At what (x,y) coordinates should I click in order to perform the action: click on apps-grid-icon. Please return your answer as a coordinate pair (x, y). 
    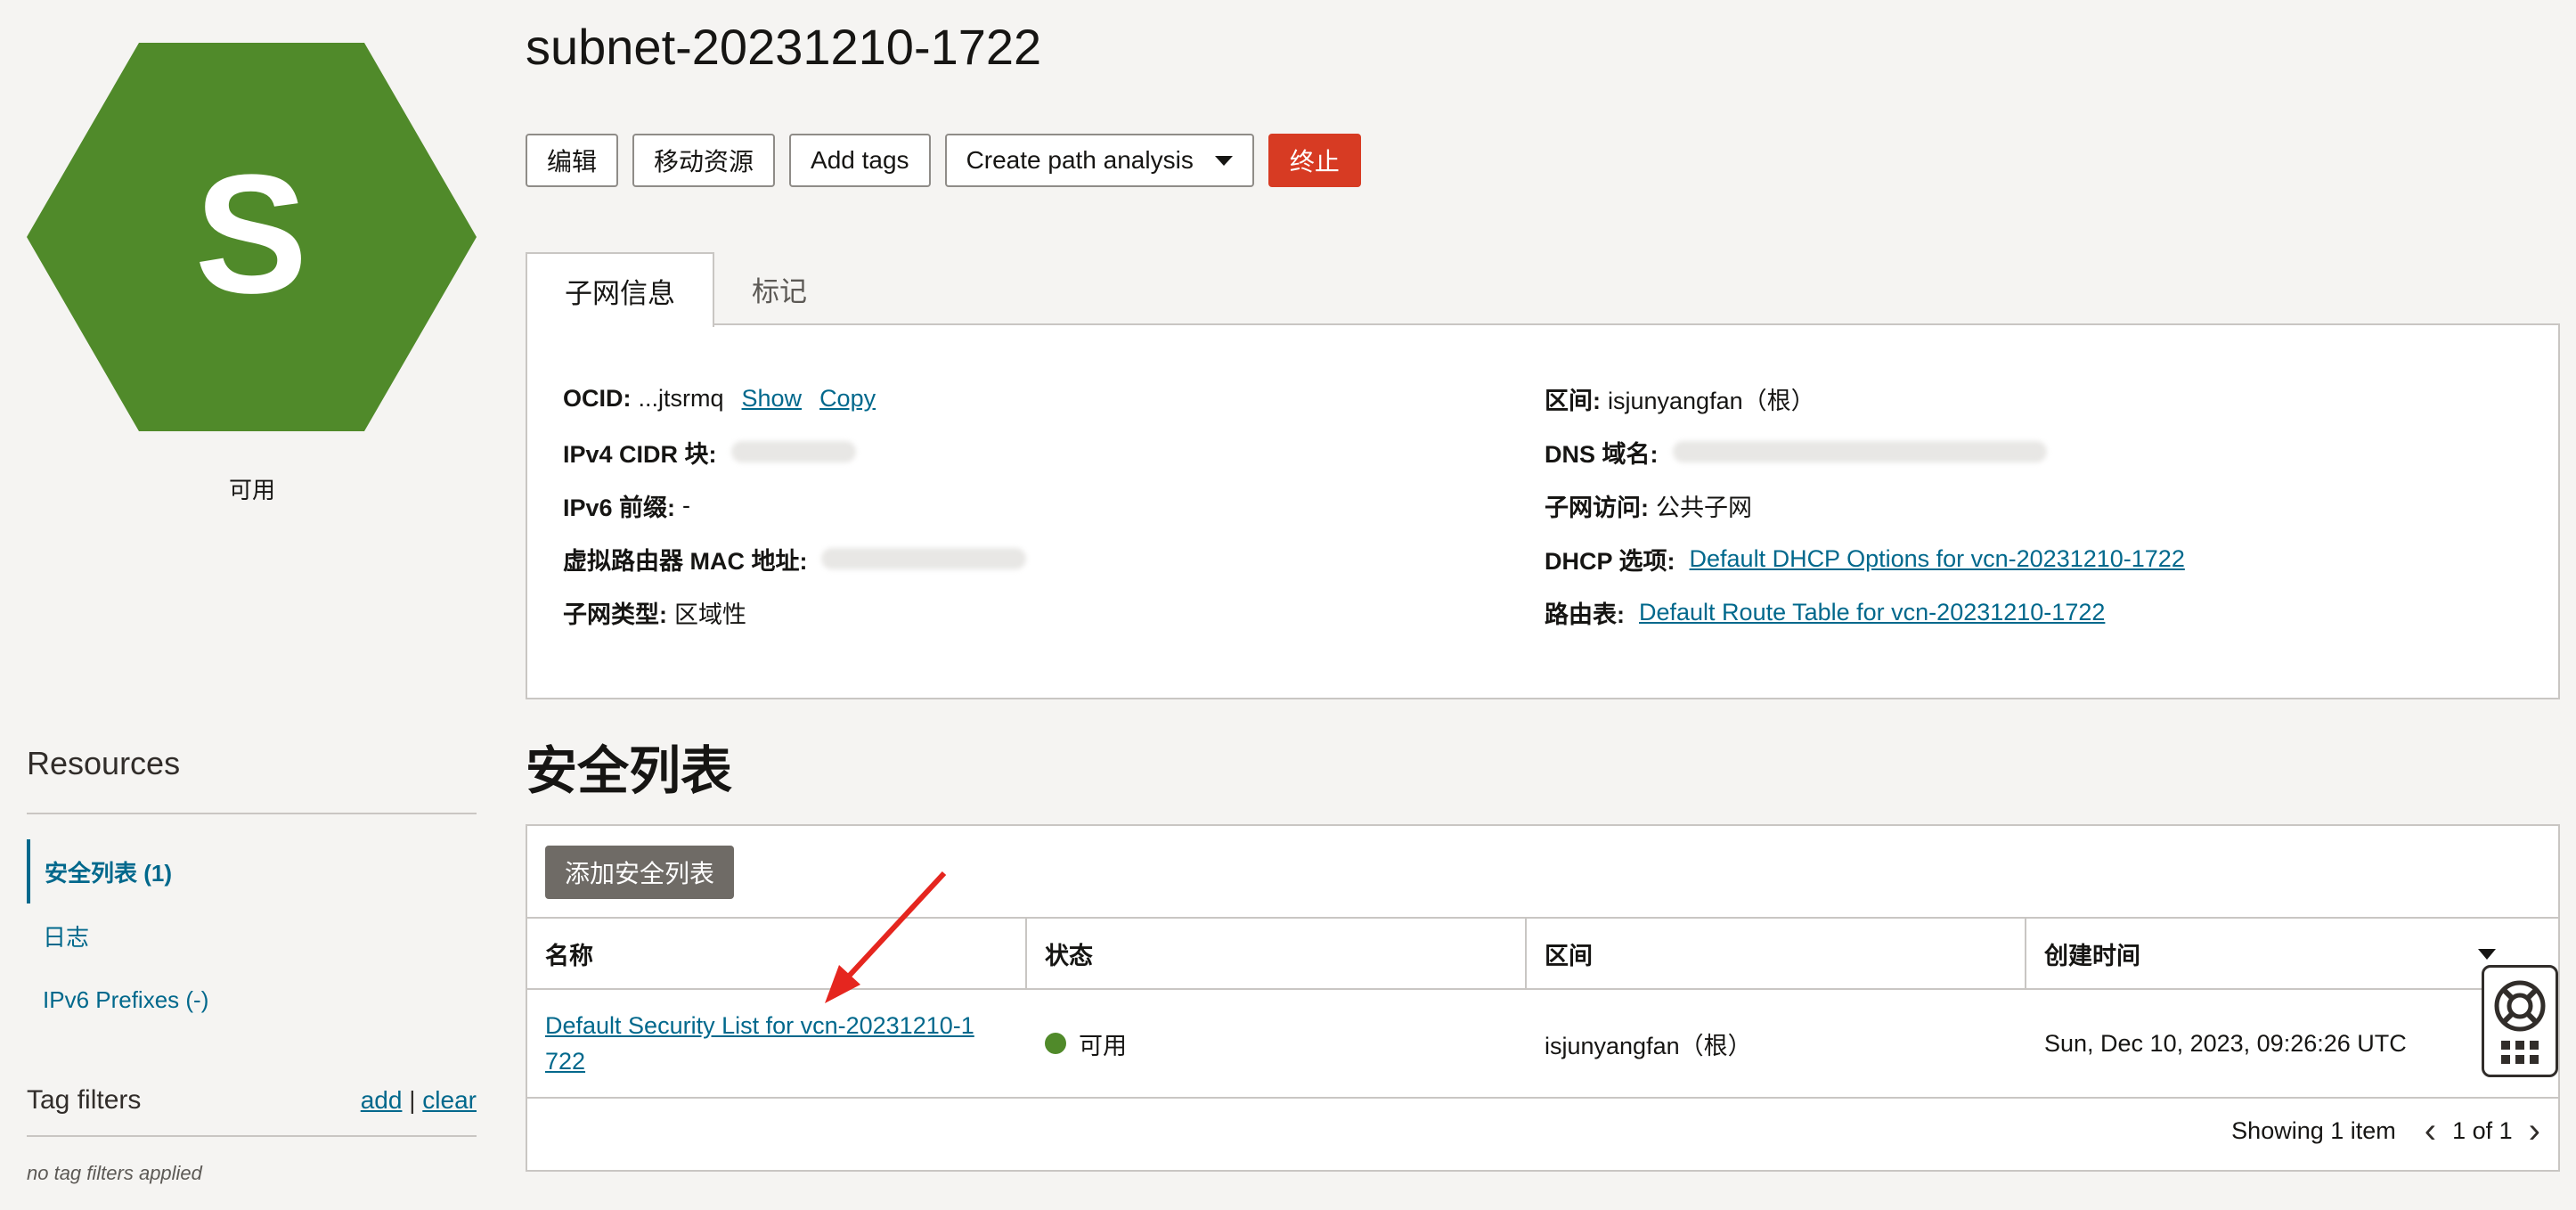
    Looking at the image, I should click on (2520, 1053).